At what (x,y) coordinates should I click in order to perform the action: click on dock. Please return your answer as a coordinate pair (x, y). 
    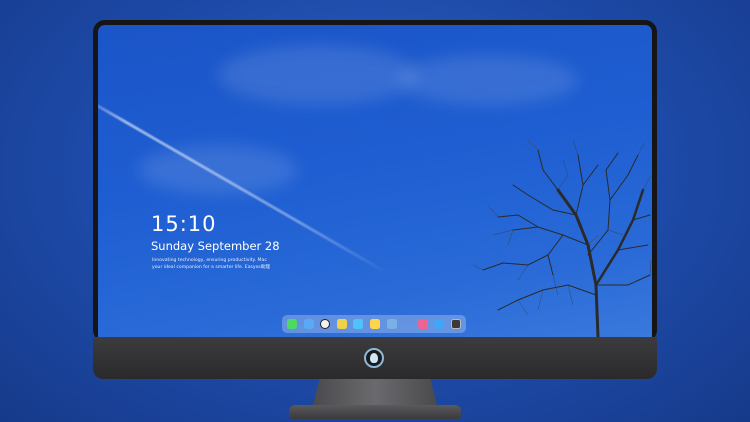
    Looking at the image, I should click on (374, 324).